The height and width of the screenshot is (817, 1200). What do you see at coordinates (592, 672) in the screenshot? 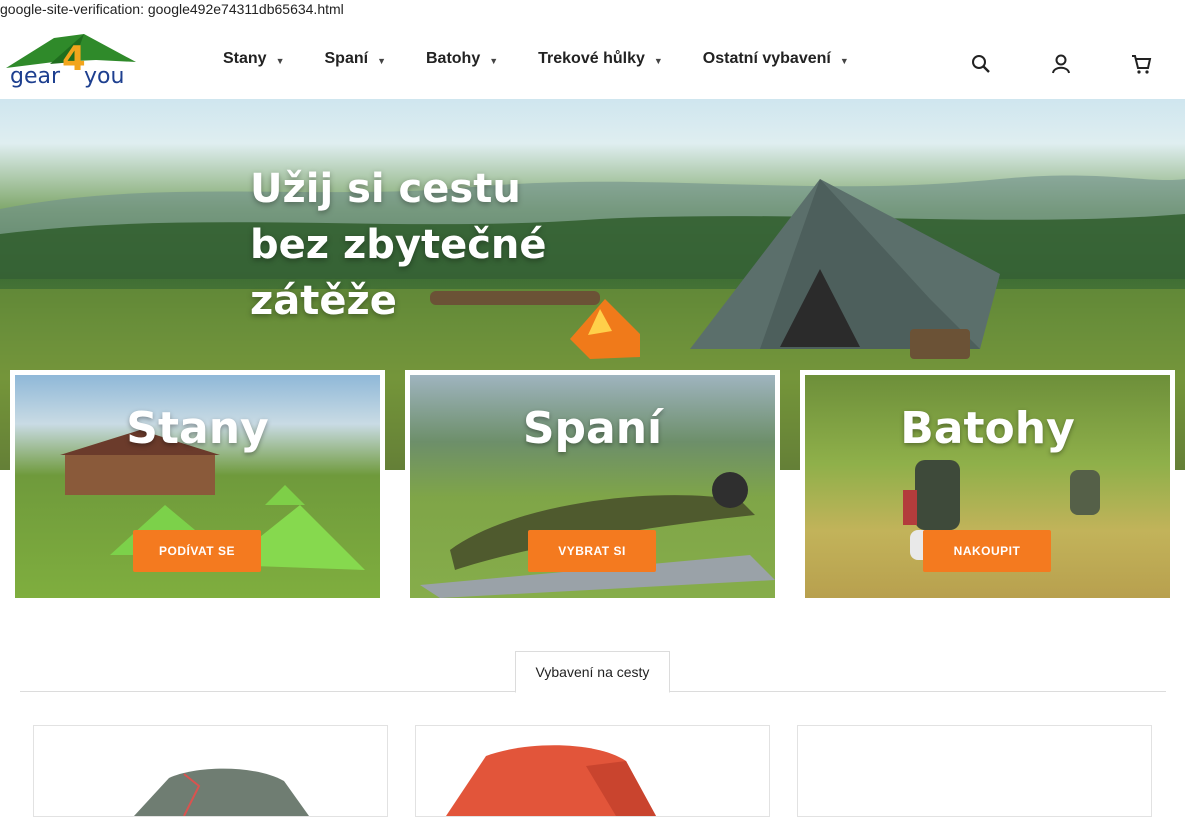
I see `tab-vybaveni-na-cesty: Vybavení na cesty` at bounding box center [592, 672].